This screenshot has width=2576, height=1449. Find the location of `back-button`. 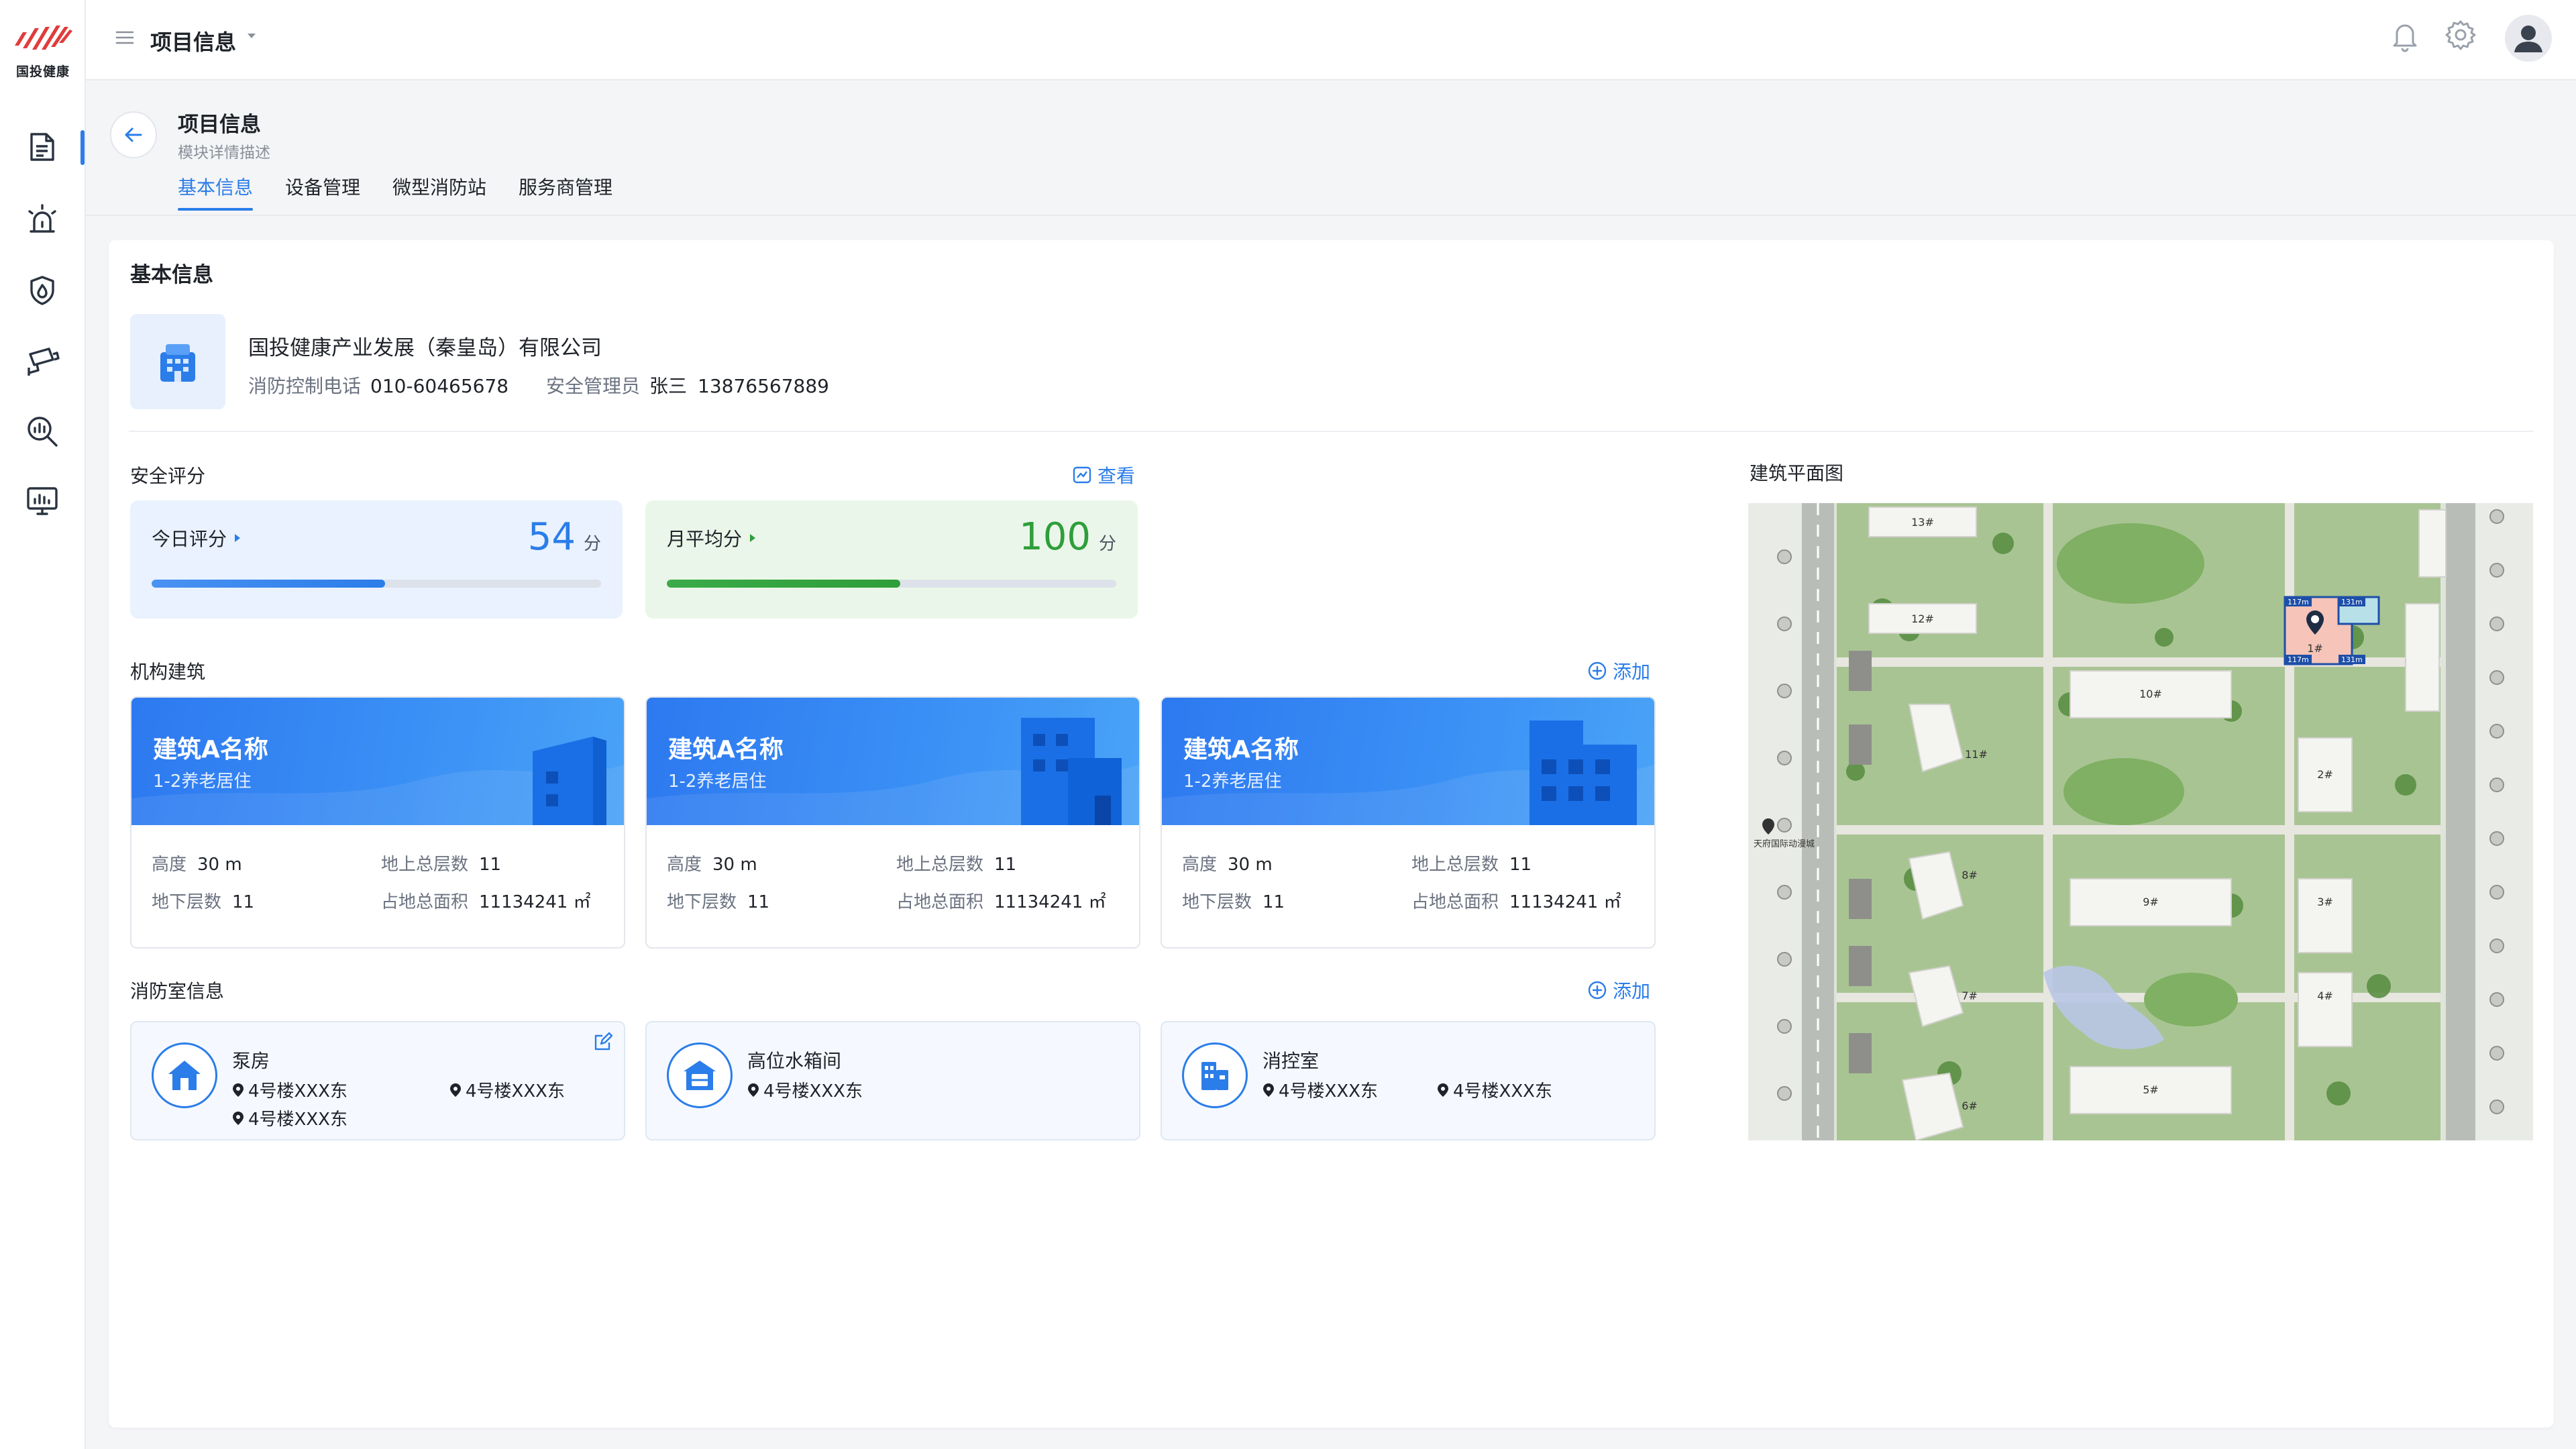

back-button is located at coordinates (133, 134).